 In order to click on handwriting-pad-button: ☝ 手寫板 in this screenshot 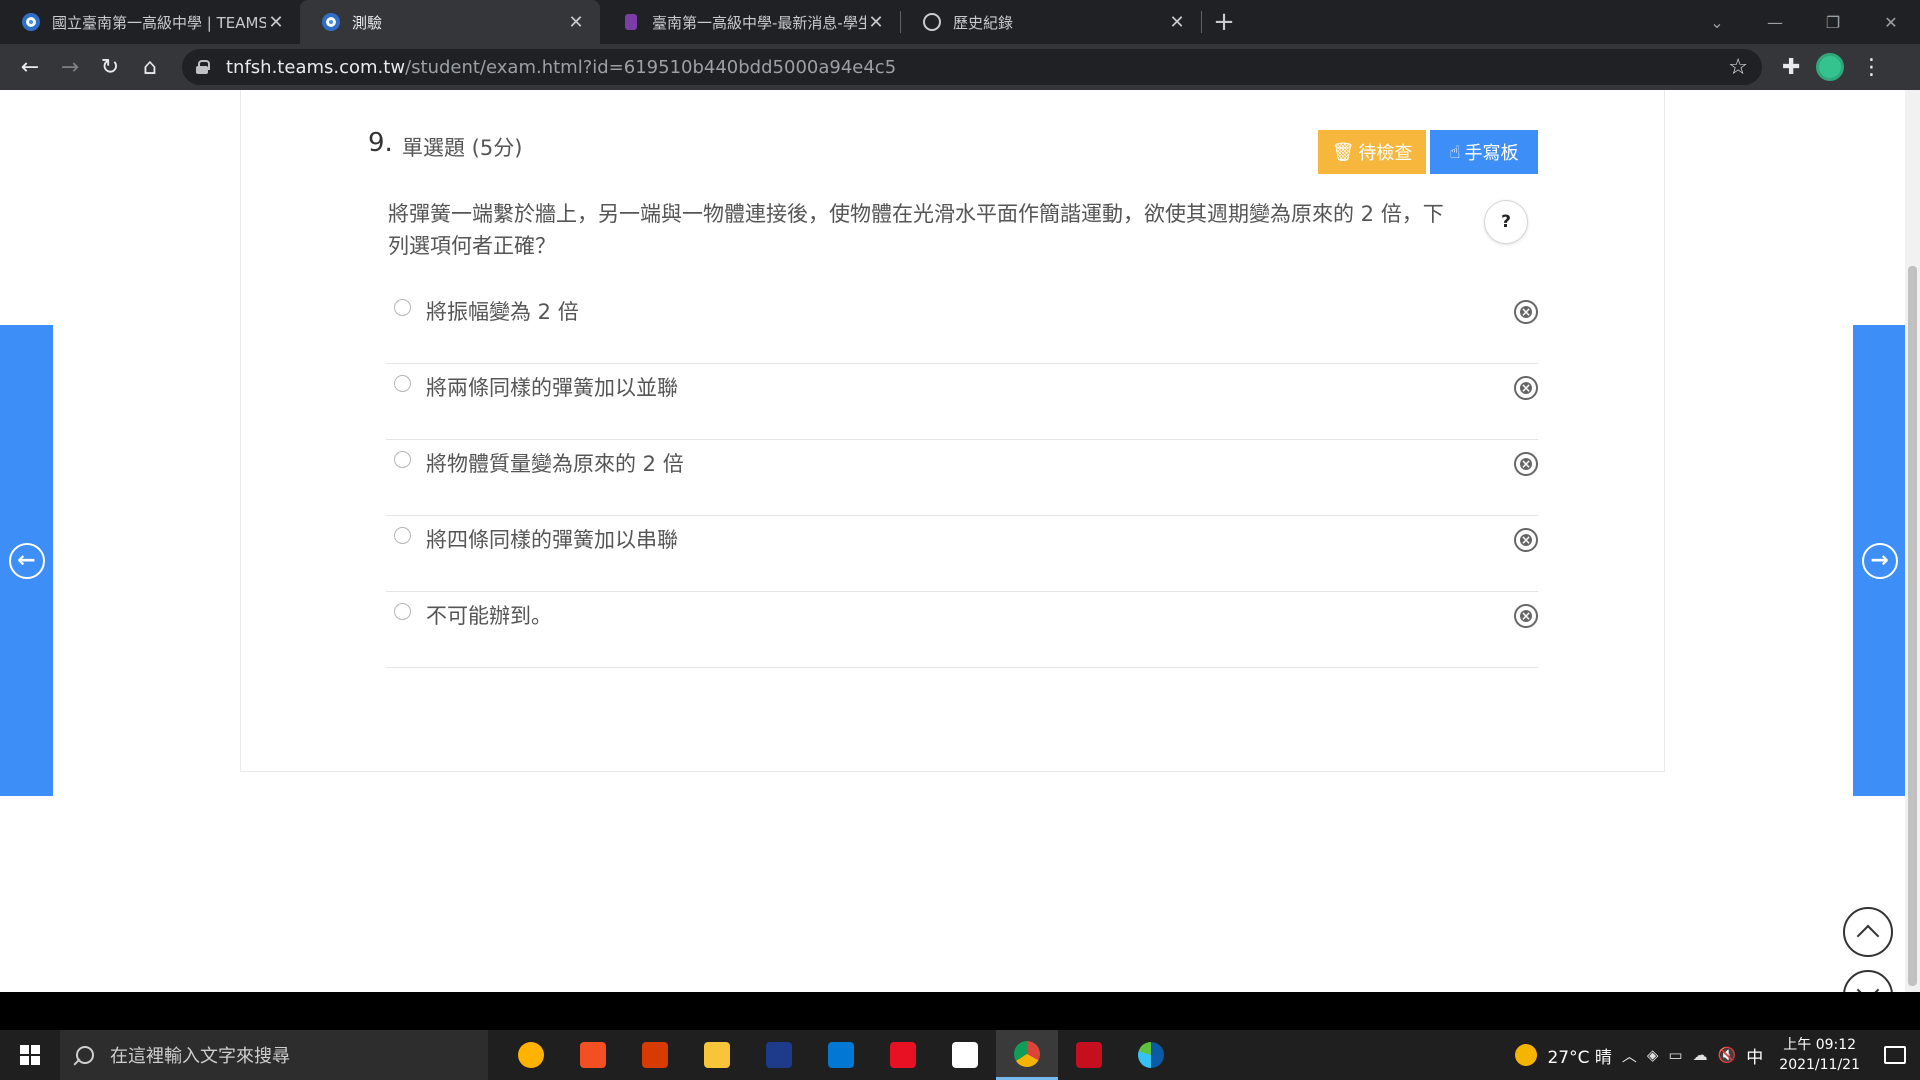, I will do `click(1484, 152)`.